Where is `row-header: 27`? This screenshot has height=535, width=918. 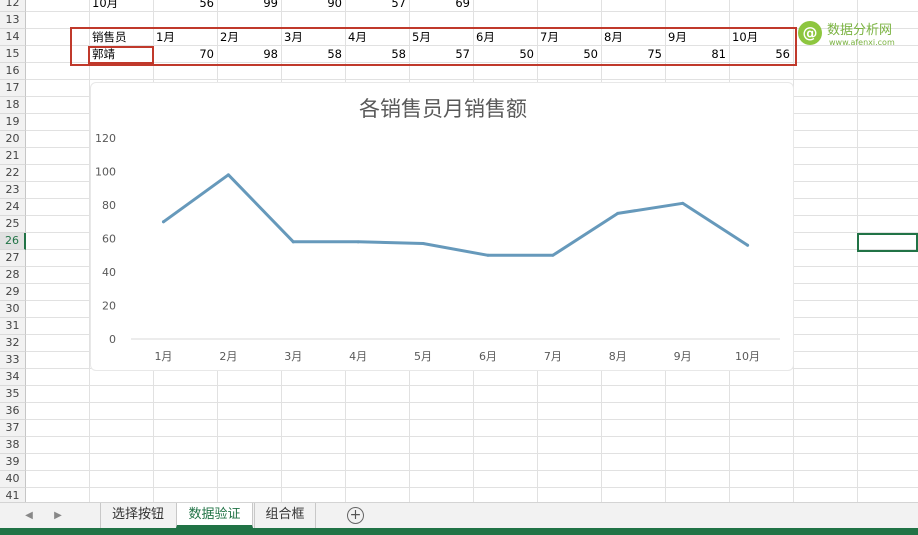 row-header: 27 is located at coordinates (13, 258).